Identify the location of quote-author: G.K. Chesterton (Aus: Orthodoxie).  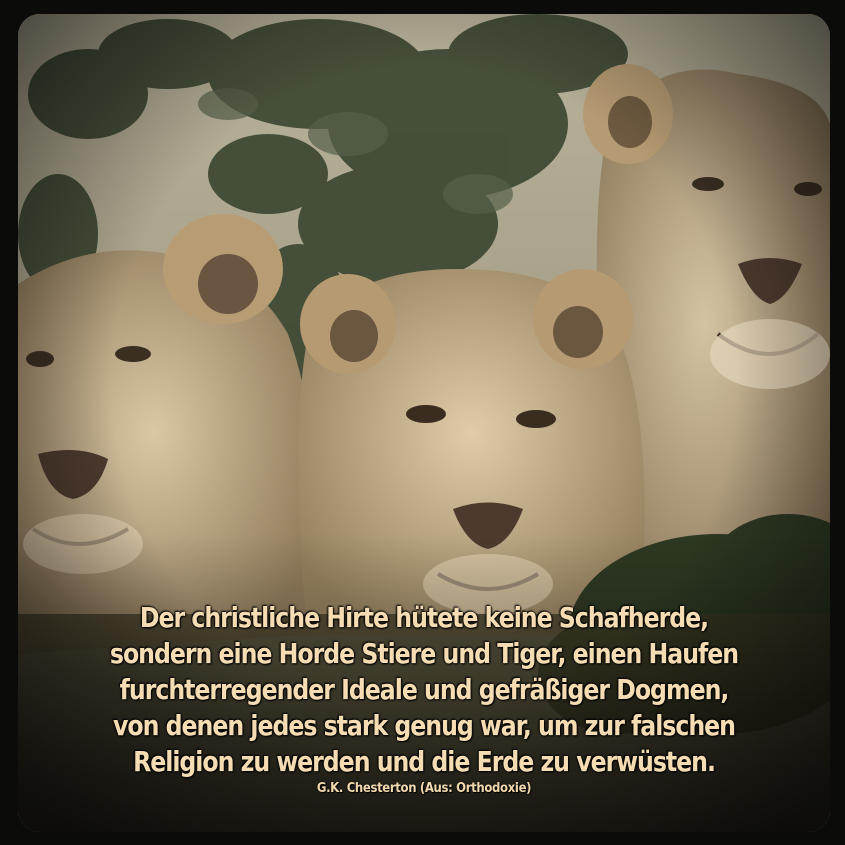
(424, 788).